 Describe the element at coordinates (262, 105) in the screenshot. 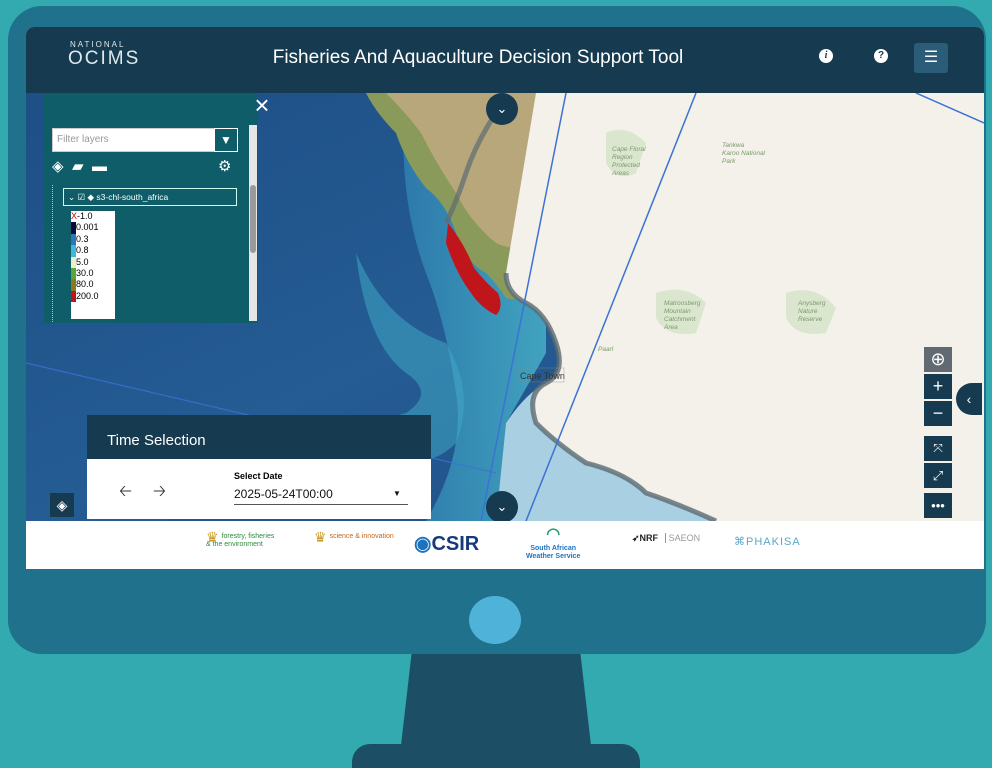

I see `close-icon: ×` at that location.